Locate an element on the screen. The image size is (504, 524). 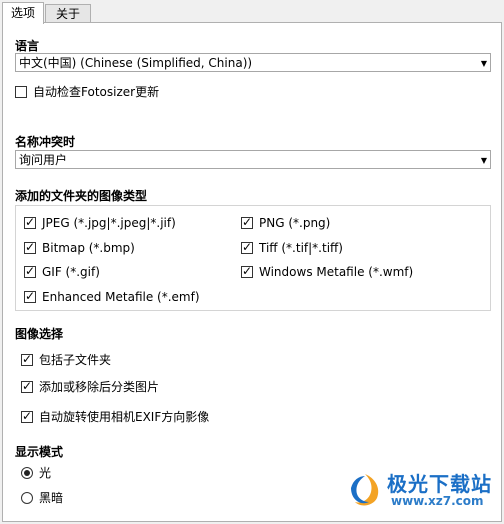
sort-after-add-checkbox: ✓ 添加或移除后分类图片 is located at coordinates (90, 386).